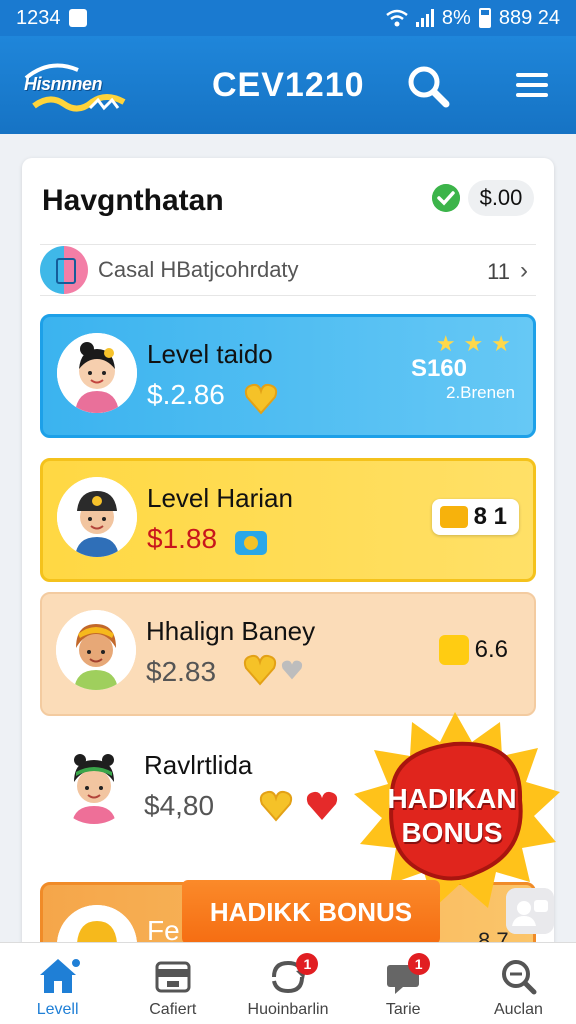 This screenshot has width=576, height=1024. I want to click on nav-item-tasks: 1 Tarie, so click(403, 983).